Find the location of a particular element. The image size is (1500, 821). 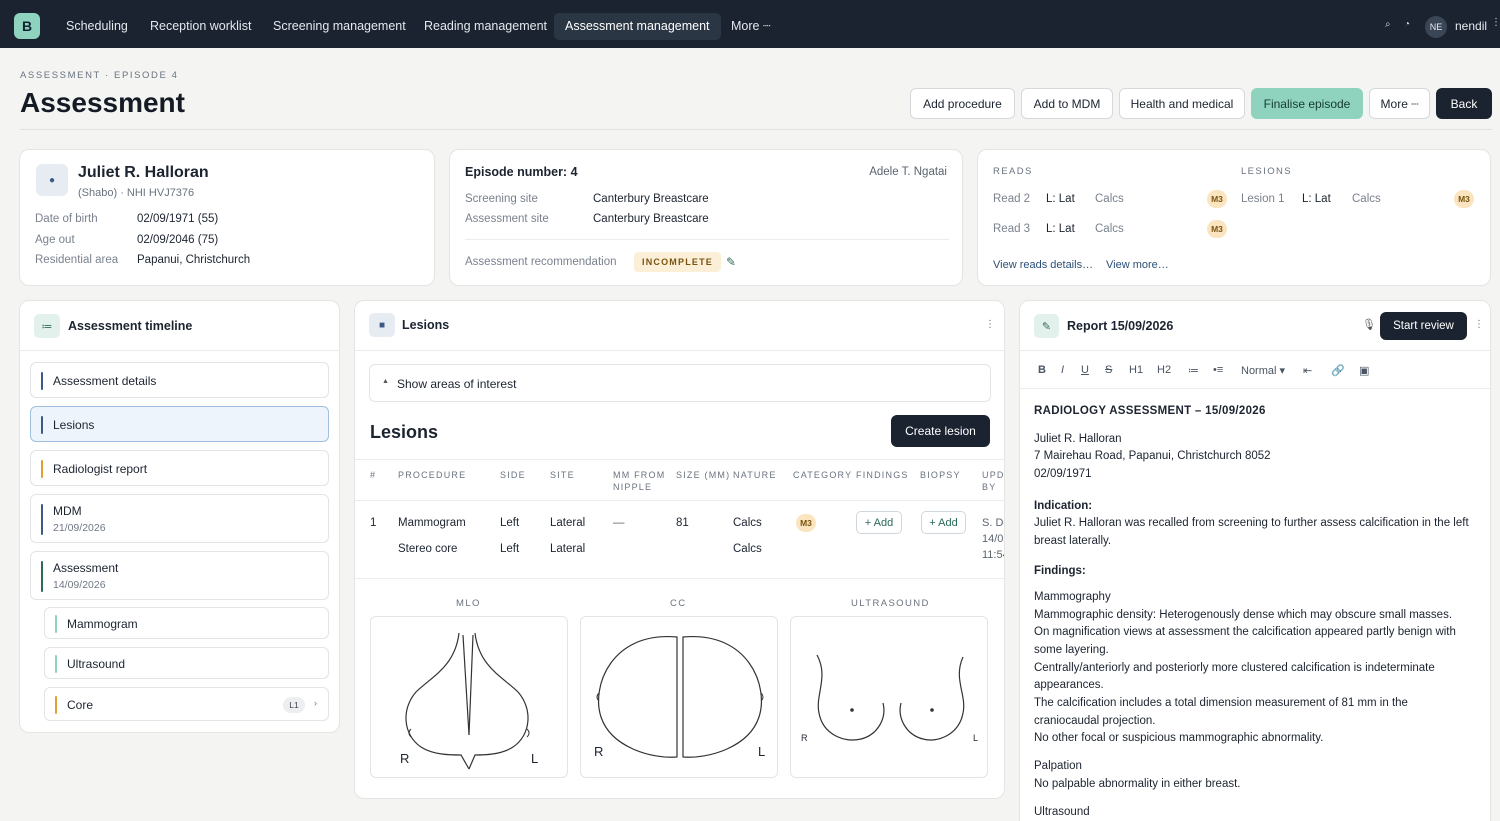

timeline-item-label: Lesions is located at coordinates (74, 425).